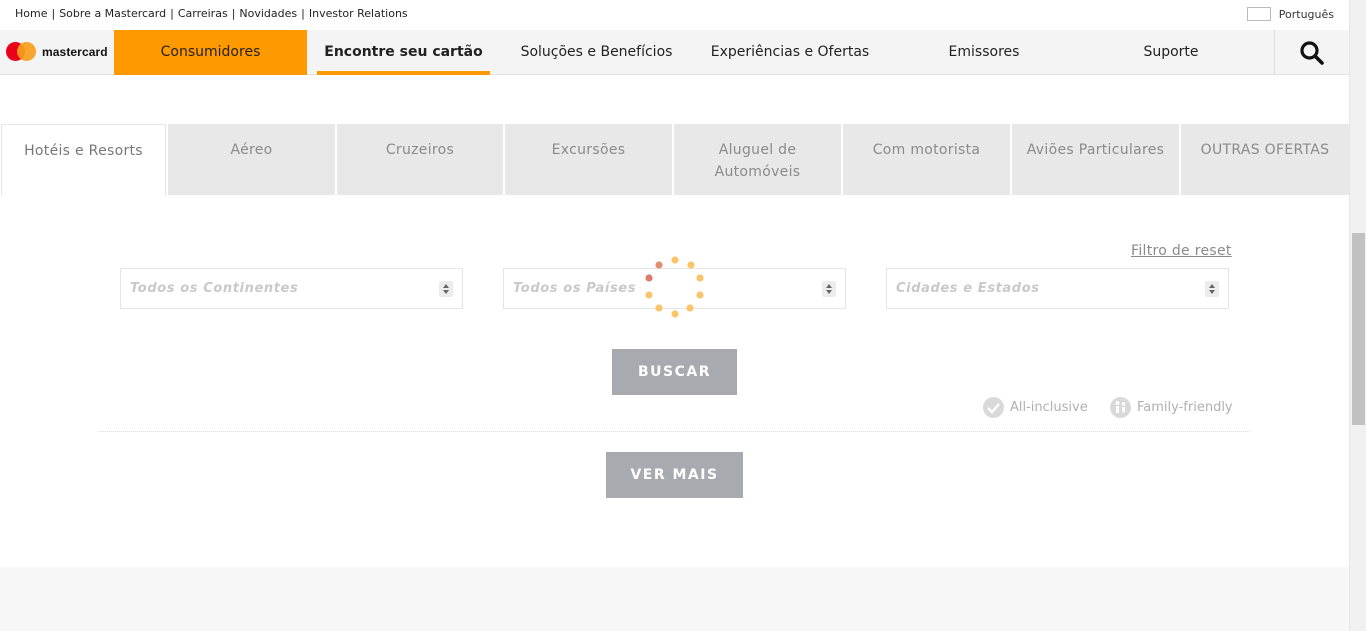 Image resolution: width=1366 pixels, height=631 pixels. What do you see at coordinates (1057, 288) in the screenshot?
I see `city-select: Cidades e Estados` at bounding box center [1057, 288].